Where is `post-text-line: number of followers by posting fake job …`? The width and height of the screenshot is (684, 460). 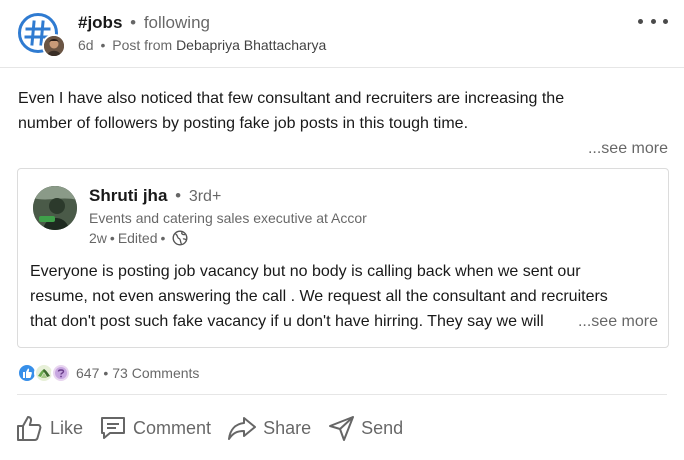 post-text-line: number of followers by posting fake job … is located at coordinates (243, 123).